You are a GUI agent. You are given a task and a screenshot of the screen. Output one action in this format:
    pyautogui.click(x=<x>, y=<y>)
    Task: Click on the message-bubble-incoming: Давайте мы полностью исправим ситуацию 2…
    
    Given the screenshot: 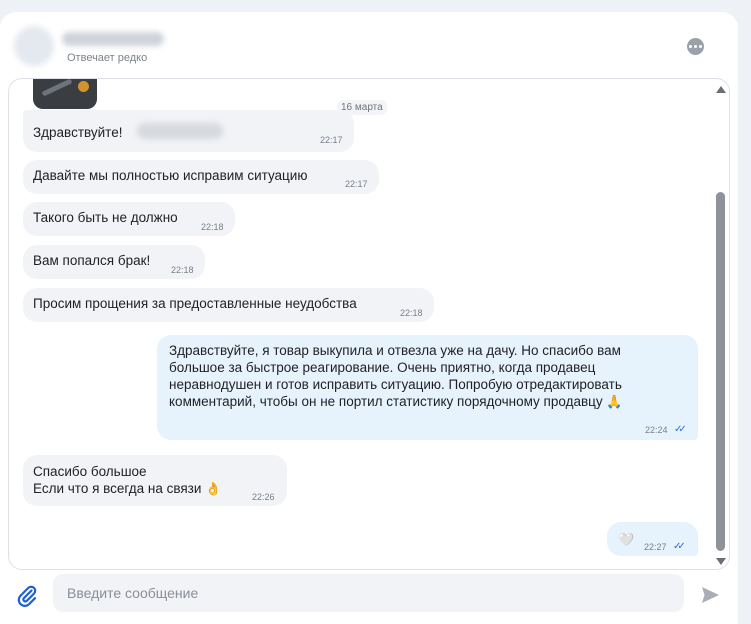 What is the action you would take?
    pyautogui.click(x=201, y=177)
    